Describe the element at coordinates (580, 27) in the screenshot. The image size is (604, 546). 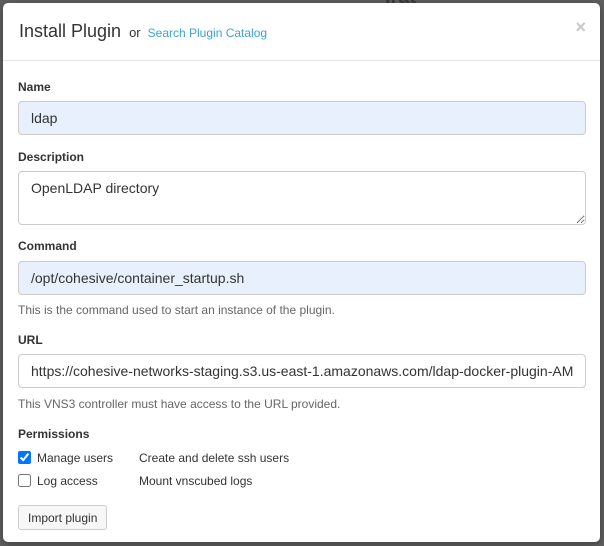
I see `close-icon: ×` at that location.